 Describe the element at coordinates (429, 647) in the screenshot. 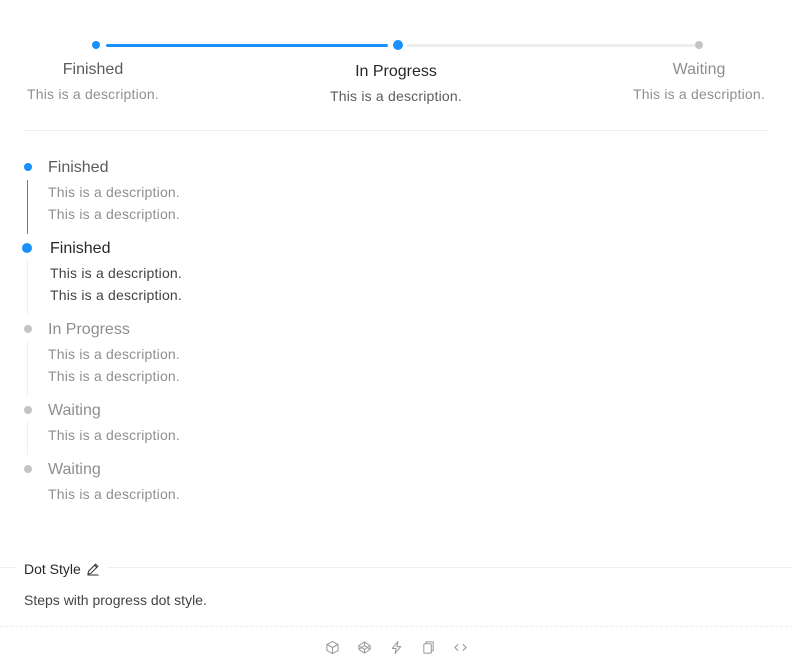

I see `copy-icon` at that location.